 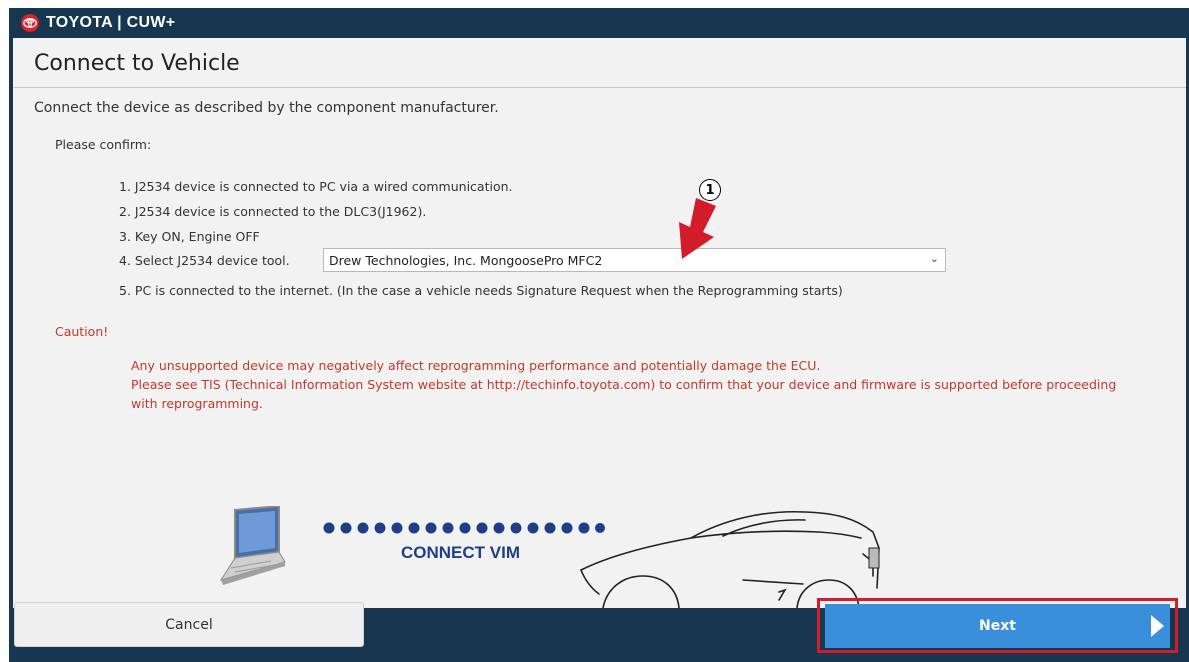 I want to click on page-title: Connect to Vehicle, so click(x=137, y=63).